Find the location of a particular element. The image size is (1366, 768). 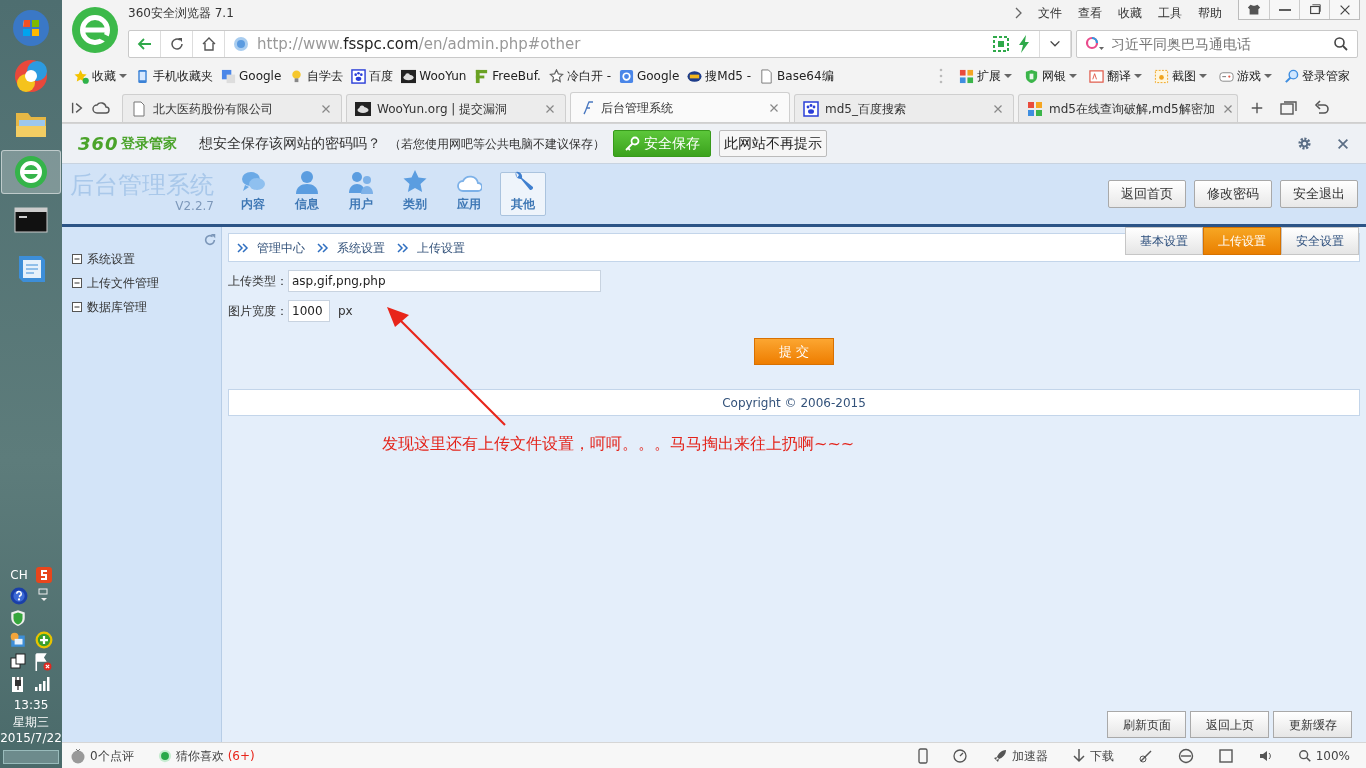

toolbar-extension: 登录管家 is located at coordinates (1317, 76).